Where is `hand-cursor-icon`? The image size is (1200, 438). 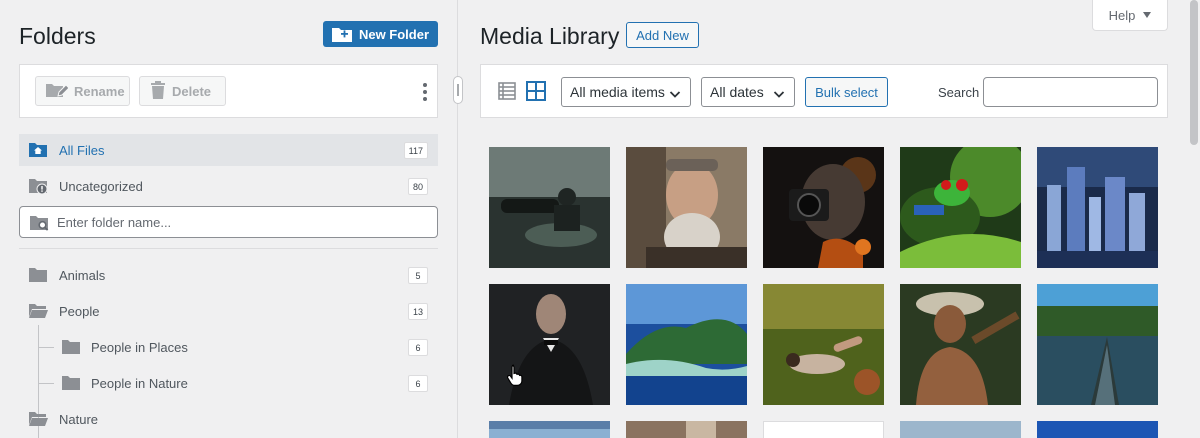
hand-cursor-icon is located at coordinates (515, 377).